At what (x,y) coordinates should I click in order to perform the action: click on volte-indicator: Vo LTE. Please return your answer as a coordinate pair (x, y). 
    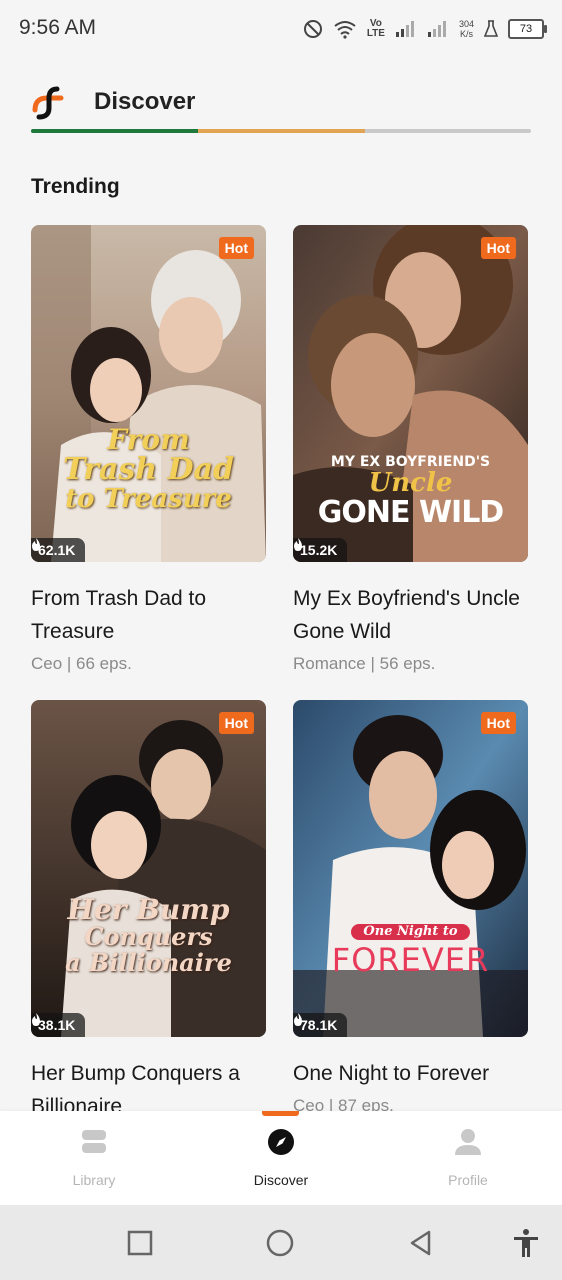
    Looking at the image, I should click on (375, 28).